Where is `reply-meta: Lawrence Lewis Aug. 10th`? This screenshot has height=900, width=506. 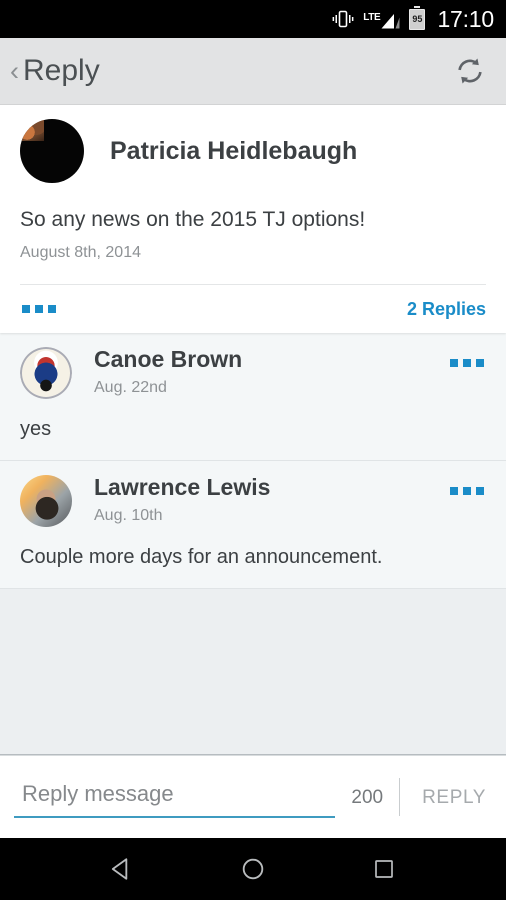 reply-meta: Lawrence Lewis Aug. 10th is located at coordinates (271, 499).